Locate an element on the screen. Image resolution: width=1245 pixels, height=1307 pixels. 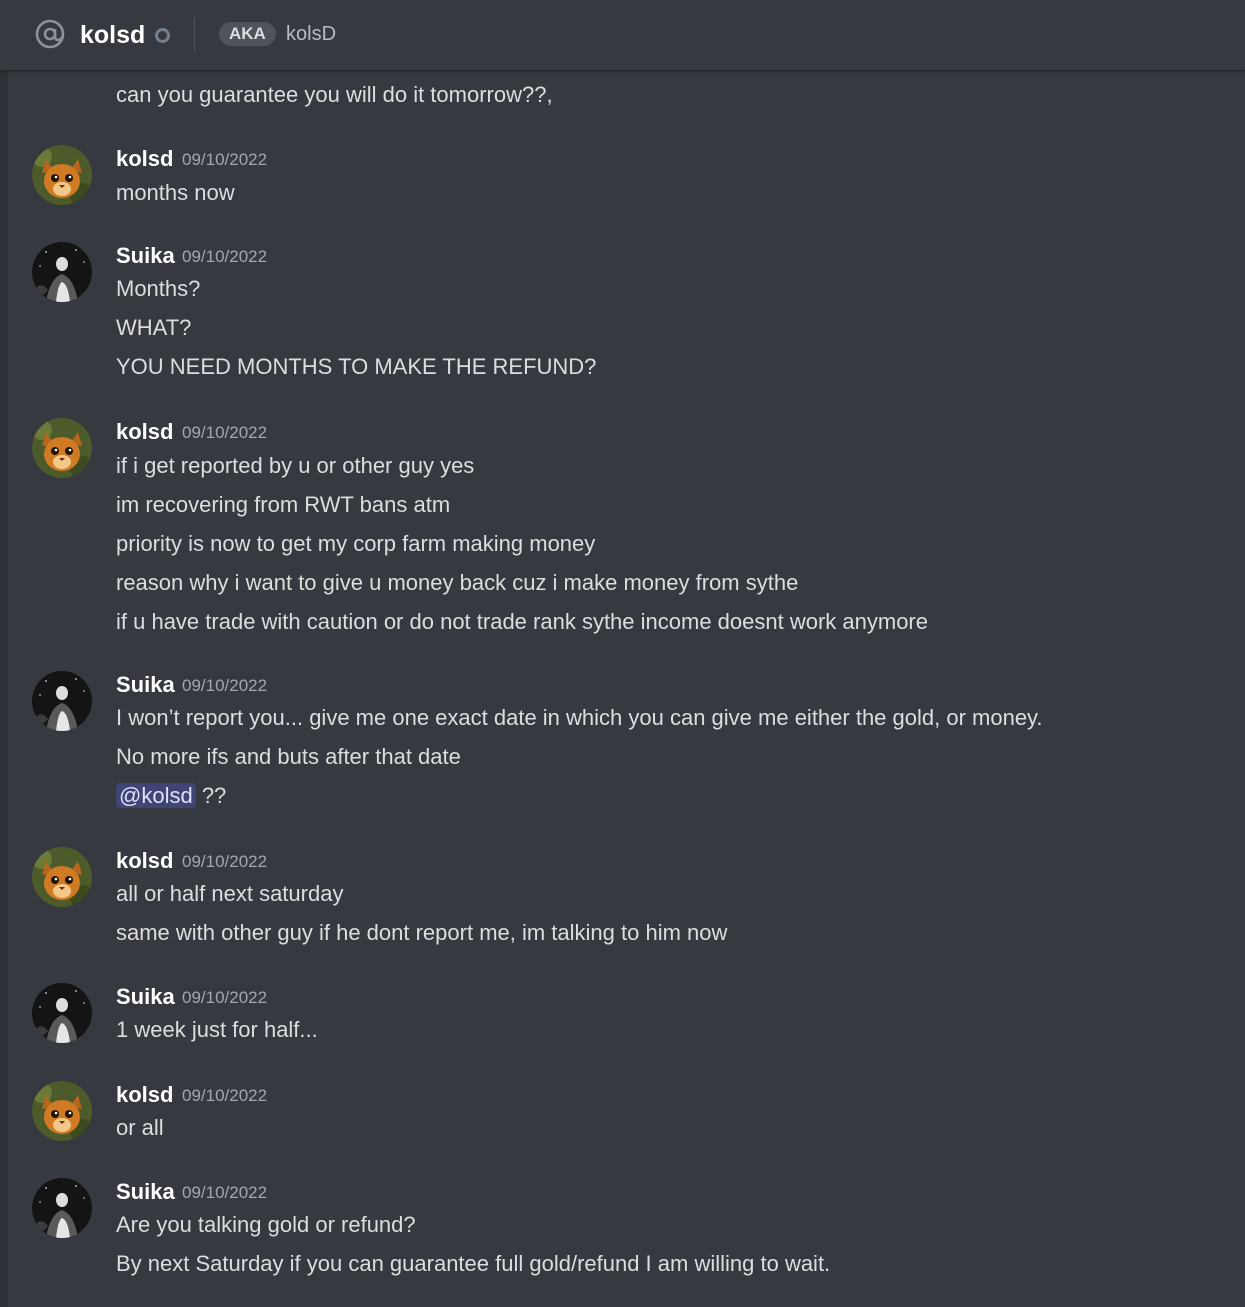
message-line: YOU NEED MONTHS TO MAKE THE REFUND? is located at coordinates (356, 366).